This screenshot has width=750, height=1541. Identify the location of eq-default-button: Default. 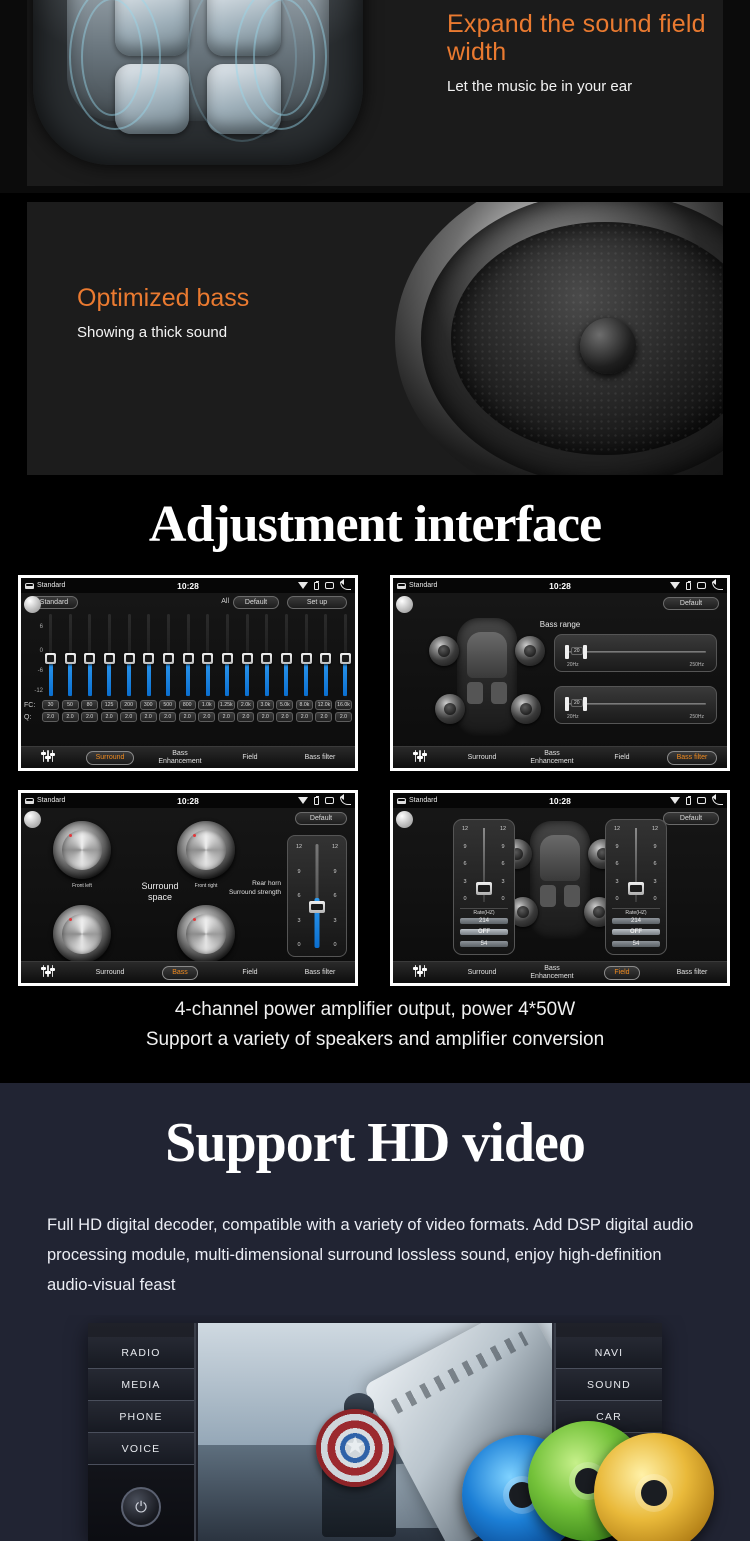
(256, 602).